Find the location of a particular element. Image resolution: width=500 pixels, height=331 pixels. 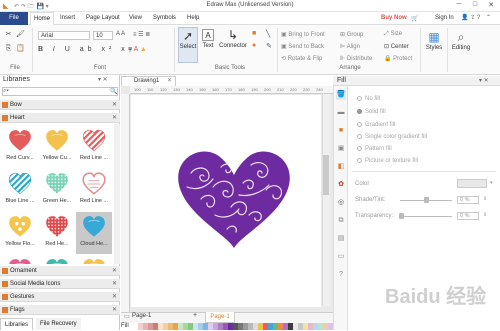

file-recovery-tab: File Recovery is located at coordinates (58, 324).